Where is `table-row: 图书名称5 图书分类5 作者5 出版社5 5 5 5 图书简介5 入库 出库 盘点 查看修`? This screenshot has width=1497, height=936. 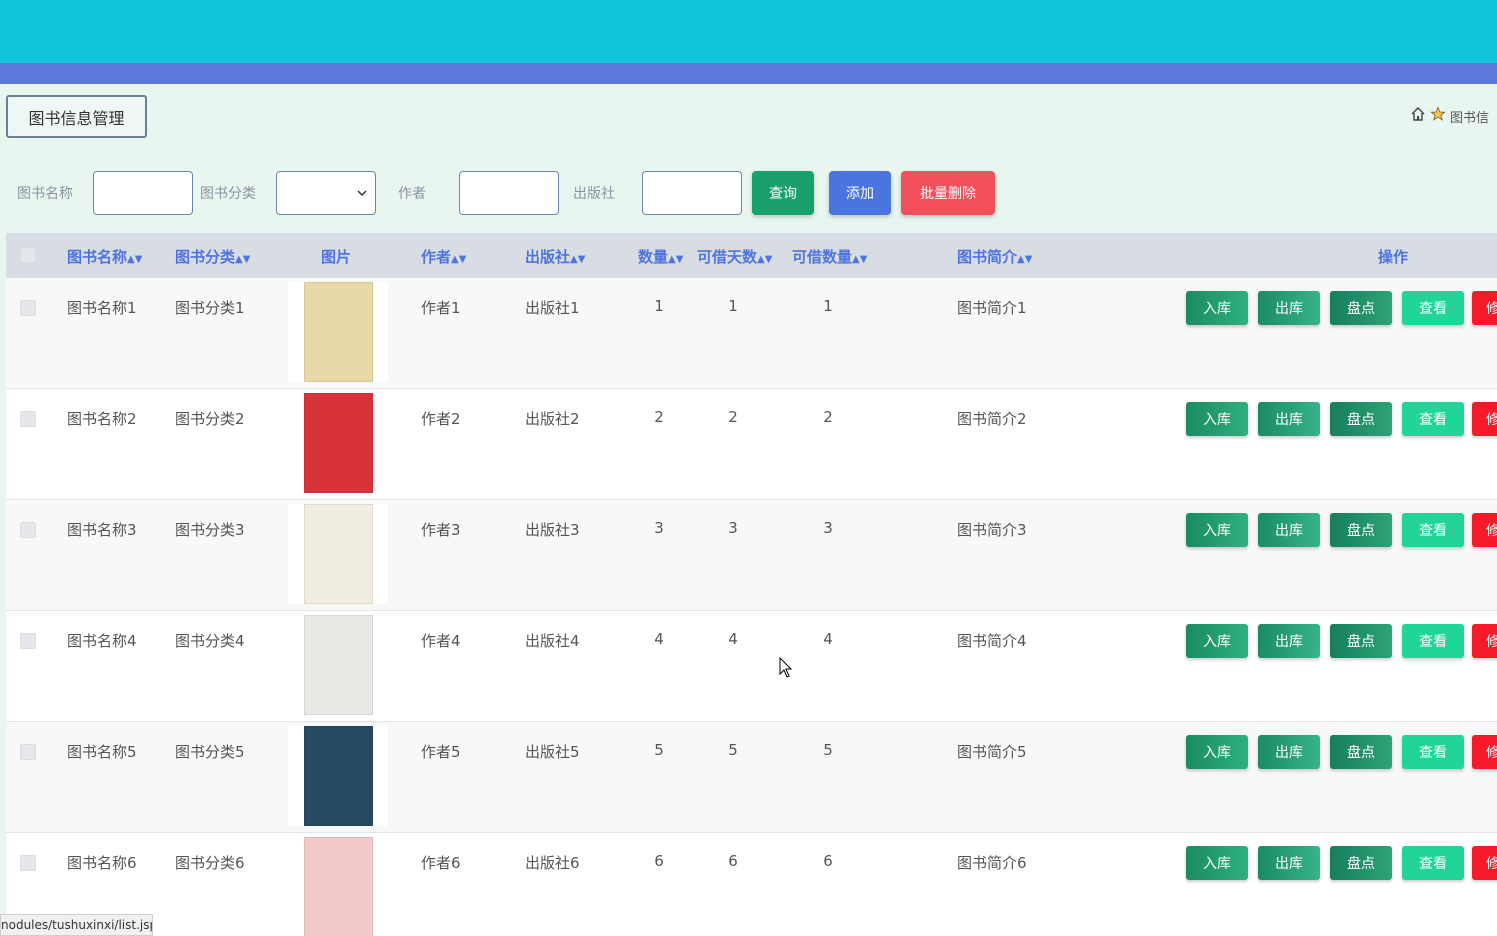 table-row: 图书名称5 图书分类5 作者5 出版社5 5 5 5 图书简介5 入库 出库 盘点 查看修 is located at coordinates (751, 777).